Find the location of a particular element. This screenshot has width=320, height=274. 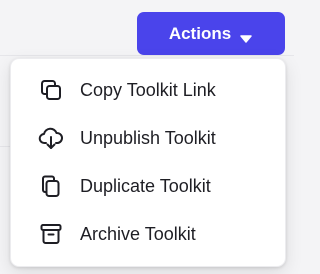

copy-icon is located at coordinates (51, 90).